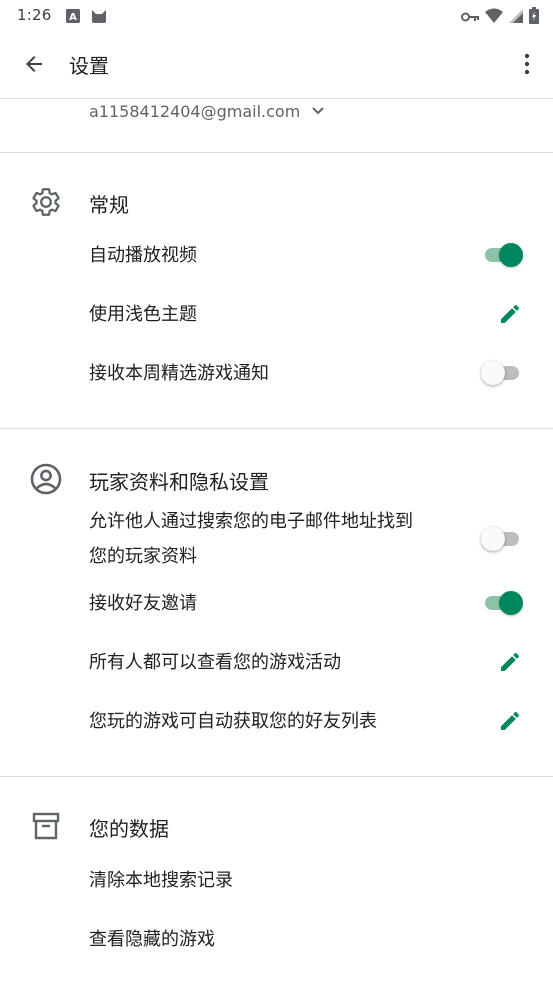  What do you see at coordinates (143, 255) in the screenshot?
I see `setting-label: 自动播放视频` at bounding box center [143, 255].